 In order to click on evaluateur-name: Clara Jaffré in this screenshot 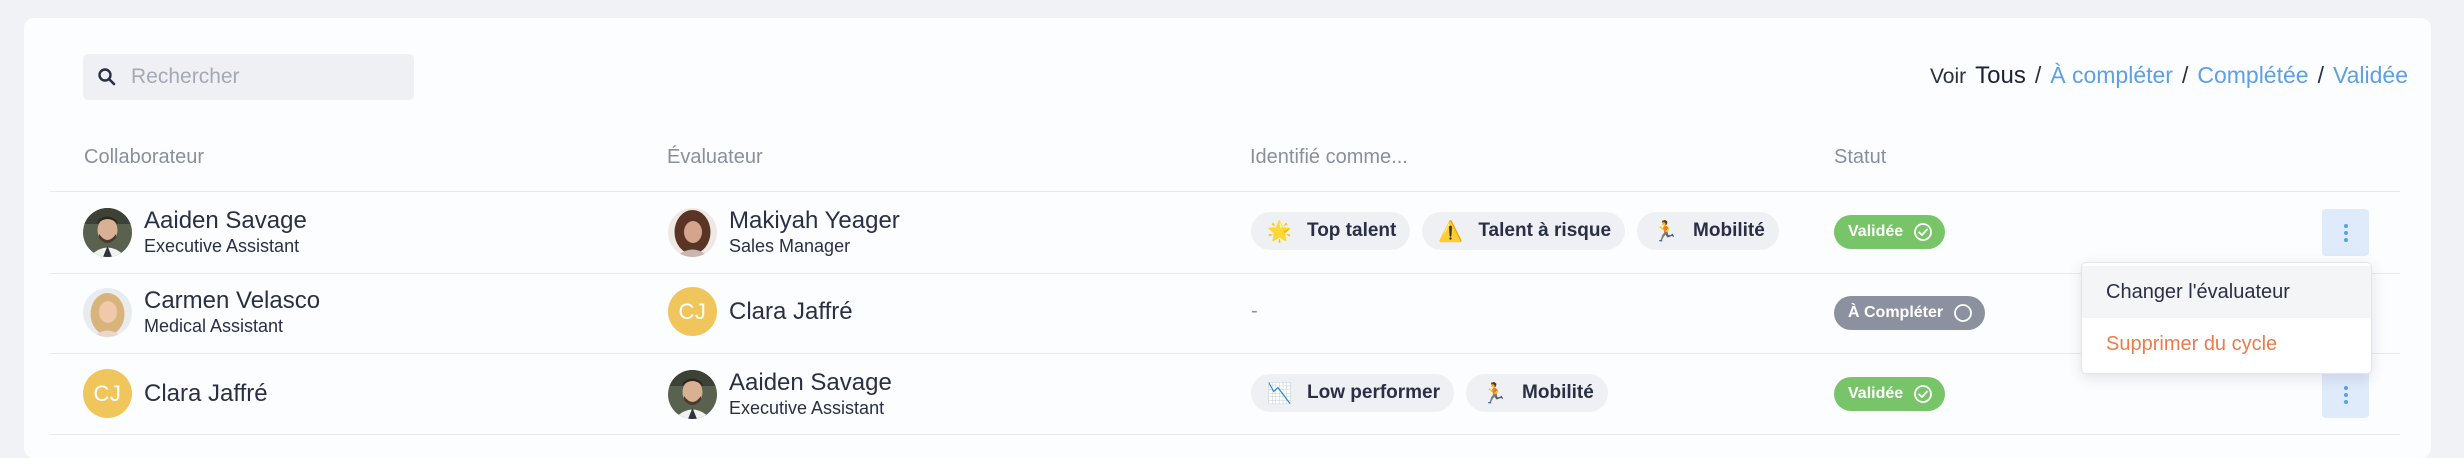, I will do `click(791, 311)`.